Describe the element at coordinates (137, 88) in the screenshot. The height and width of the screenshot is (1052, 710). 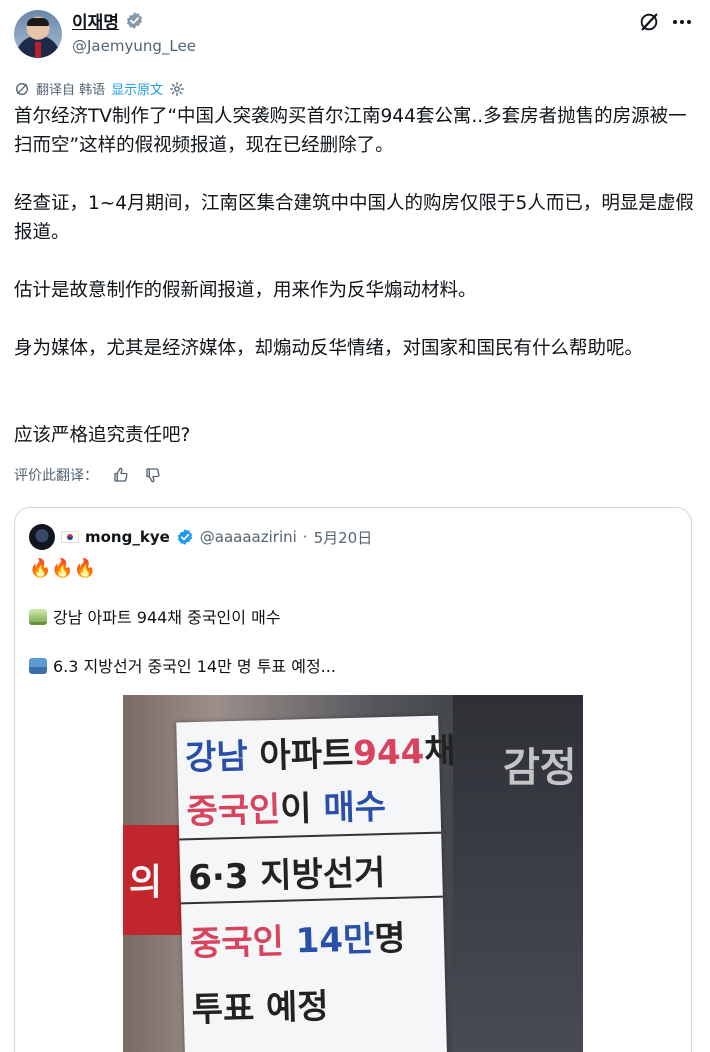
I see `show-original-link: 显示原文` at that location.